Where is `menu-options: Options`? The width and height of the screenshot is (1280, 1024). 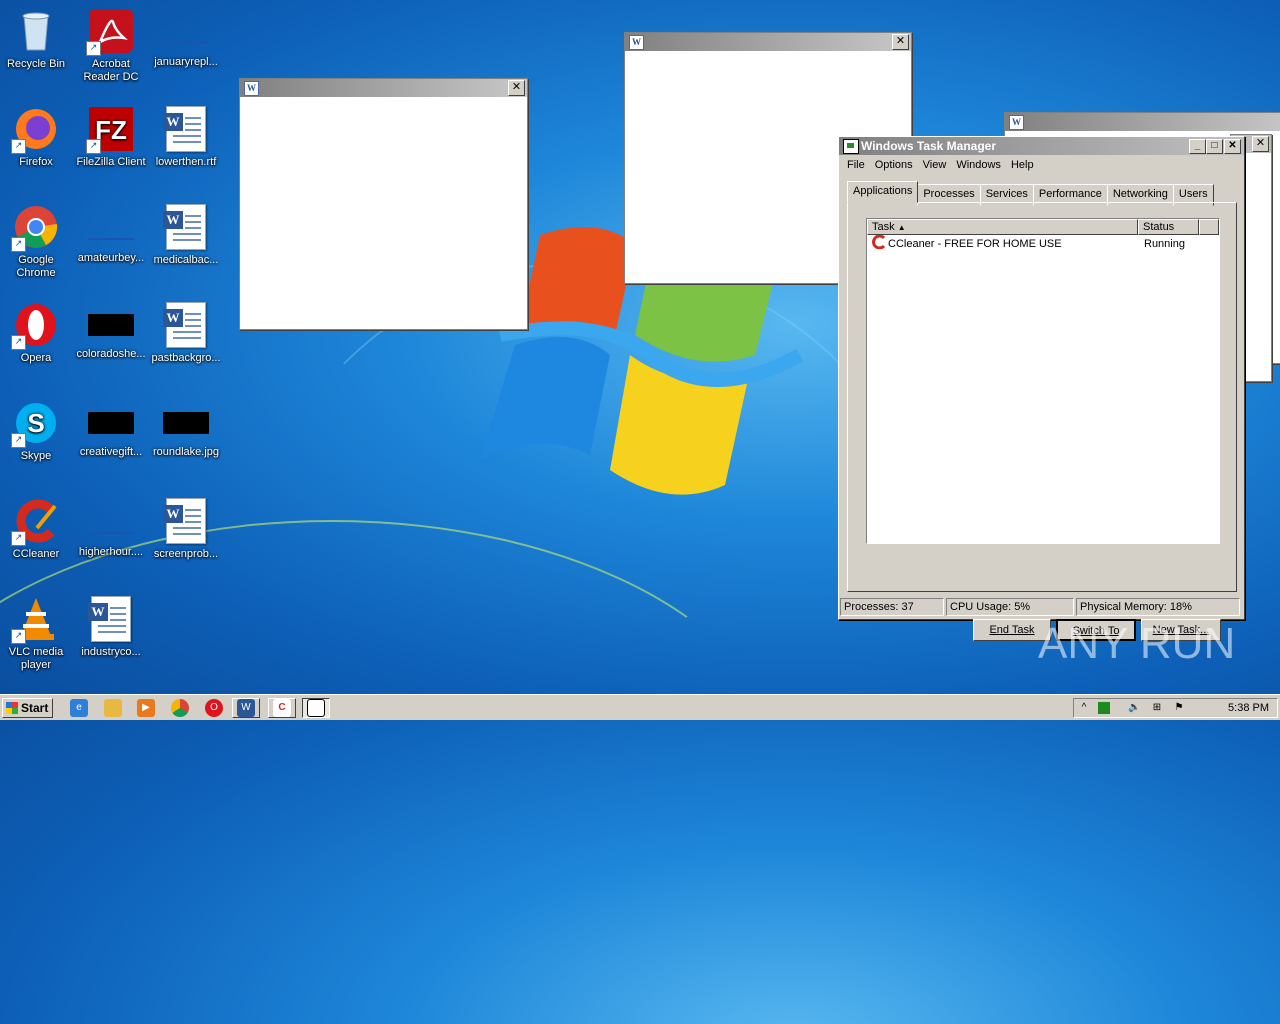
menu-options: Options is located at coordinates (894, 165).